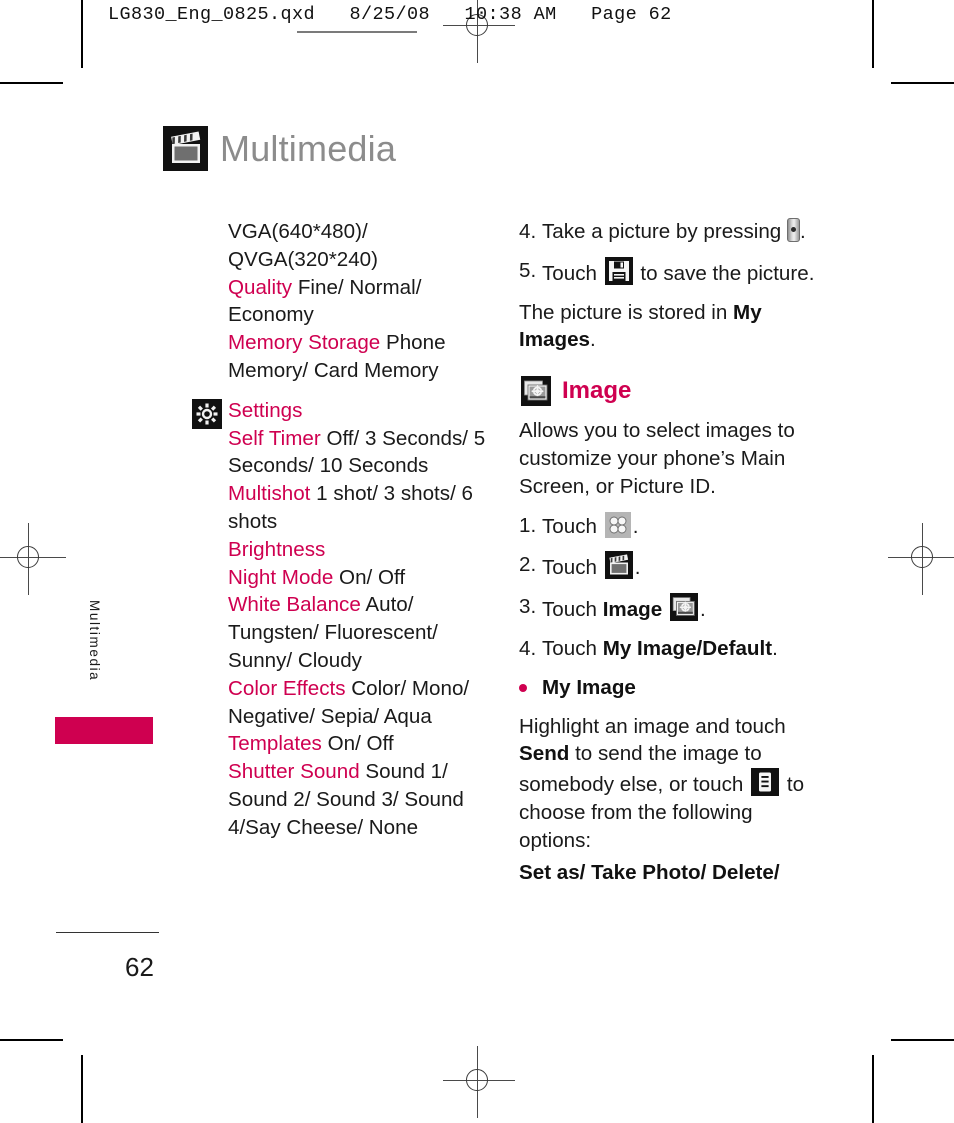 This screenshot has width=954, height=1123. Describe the element at coordinates (528, 565) in the screenshot. I see `image-step-2-number: 2.` at that location.